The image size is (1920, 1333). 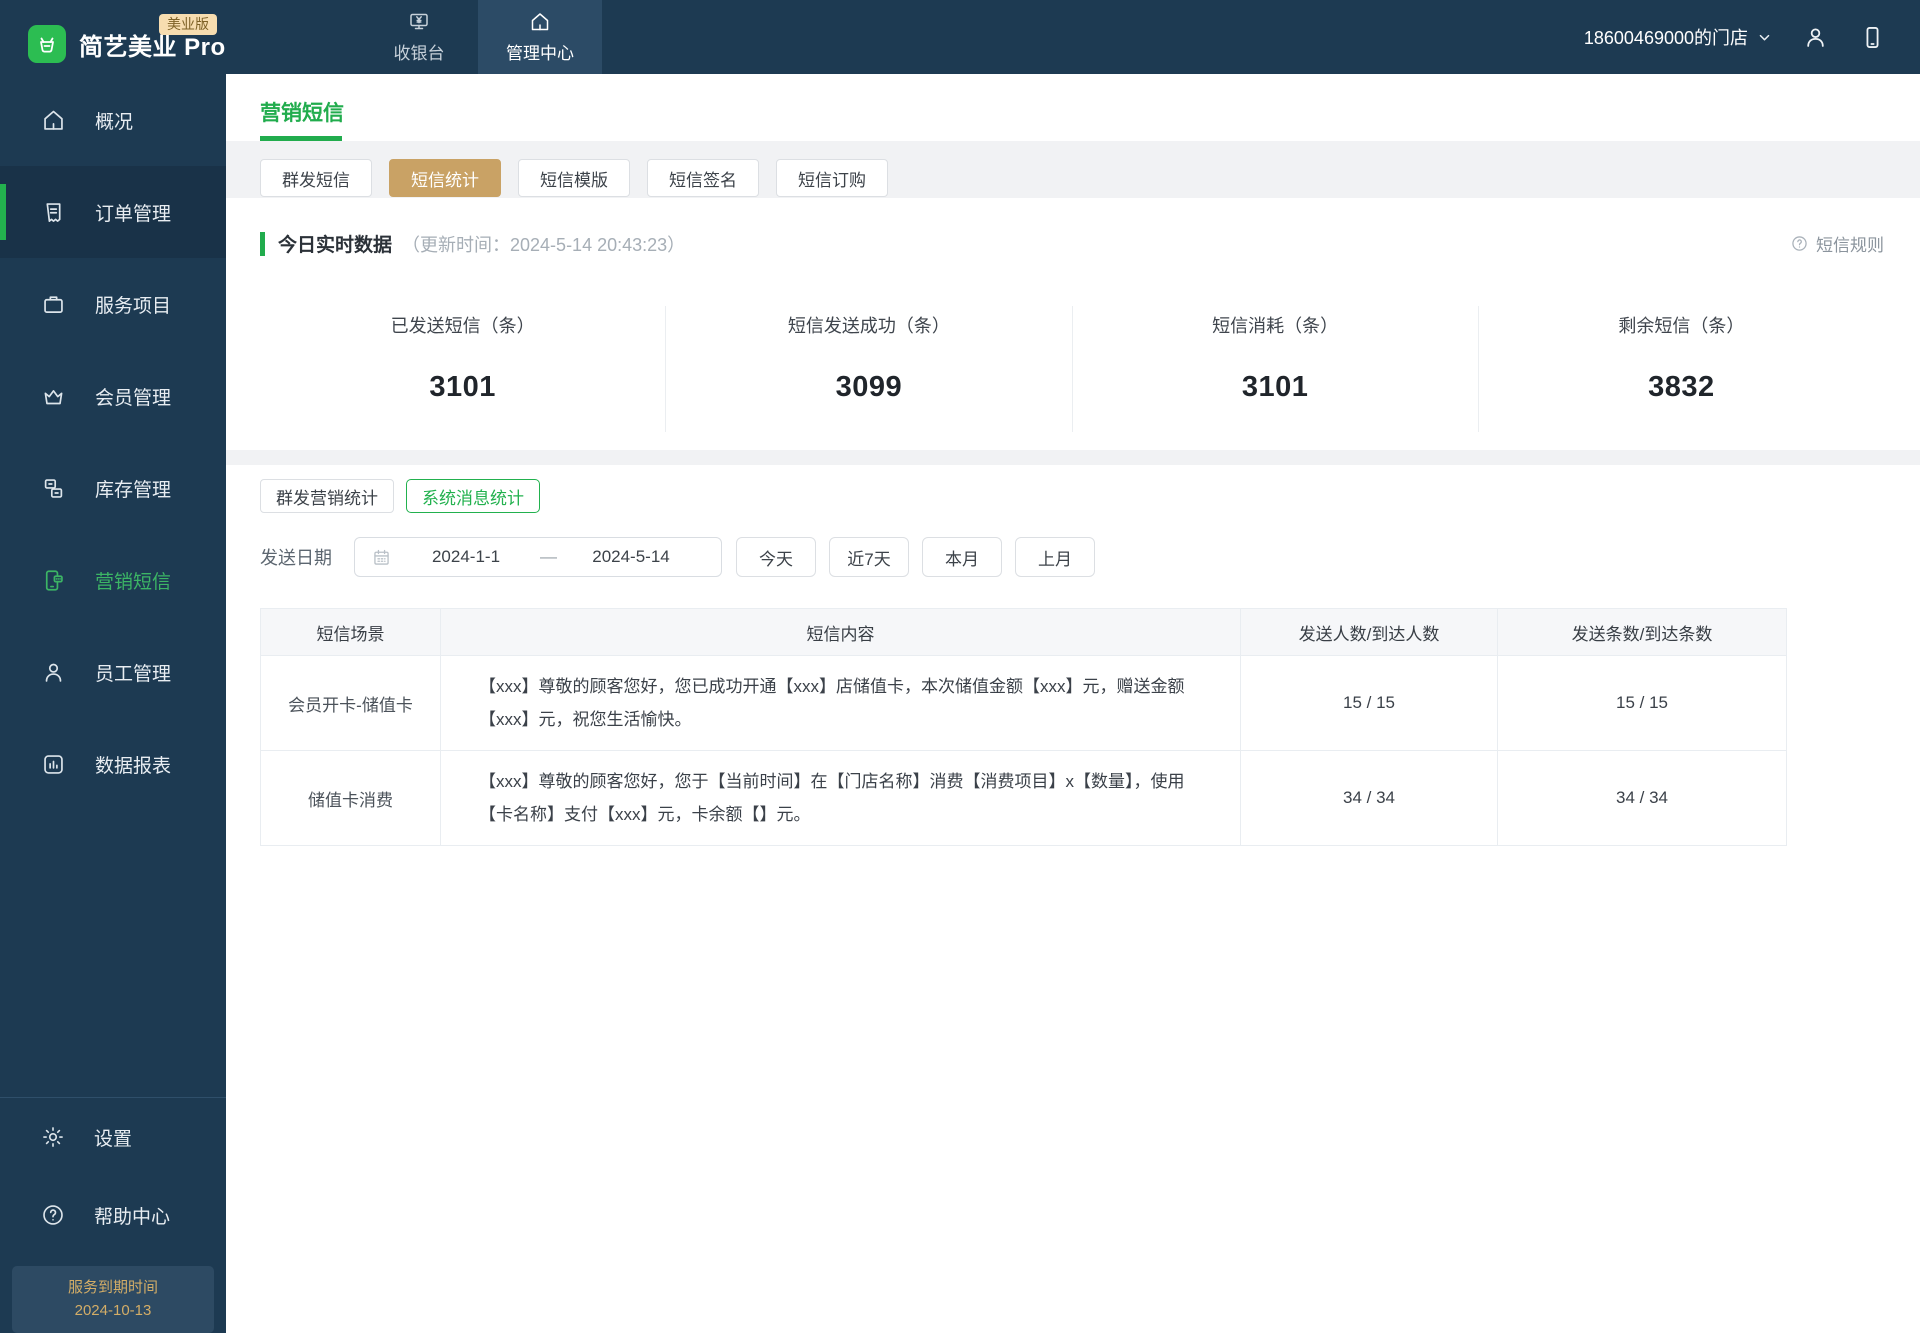 What do you see at coordinates (133, 306) in the screenshot?
I see `sidebar-item-label: 服务项目` at bounding box center [133, 306].